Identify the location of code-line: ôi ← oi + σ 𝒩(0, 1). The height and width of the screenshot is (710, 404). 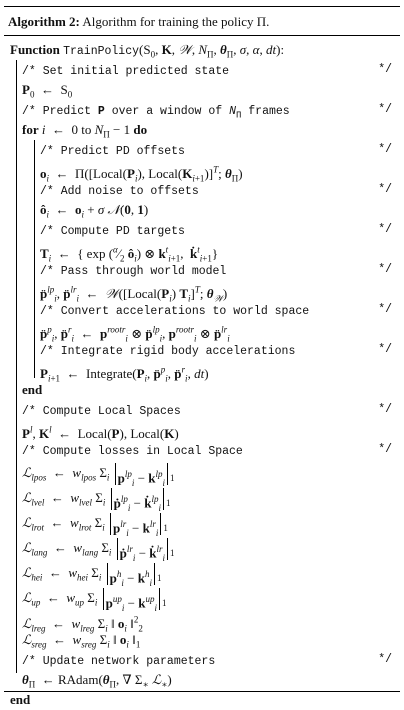
(202, 210).